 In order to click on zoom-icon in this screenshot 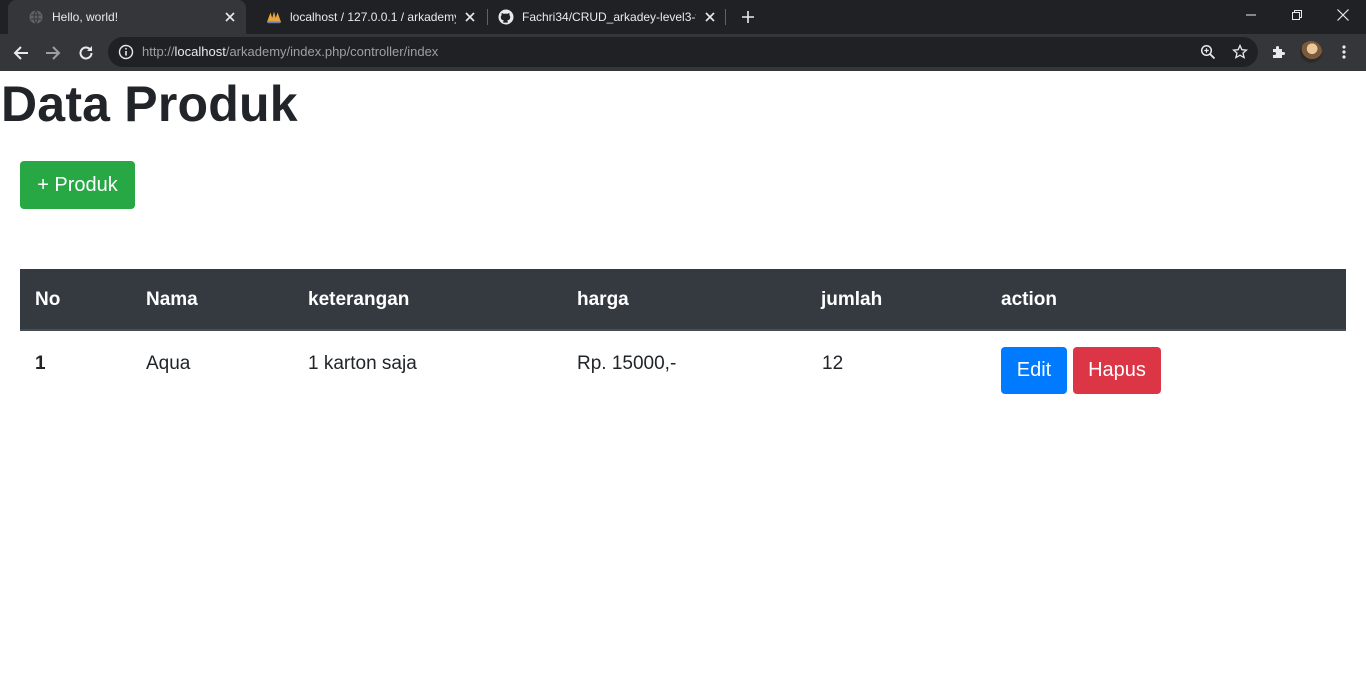, I will do `click(1208, 52)`.